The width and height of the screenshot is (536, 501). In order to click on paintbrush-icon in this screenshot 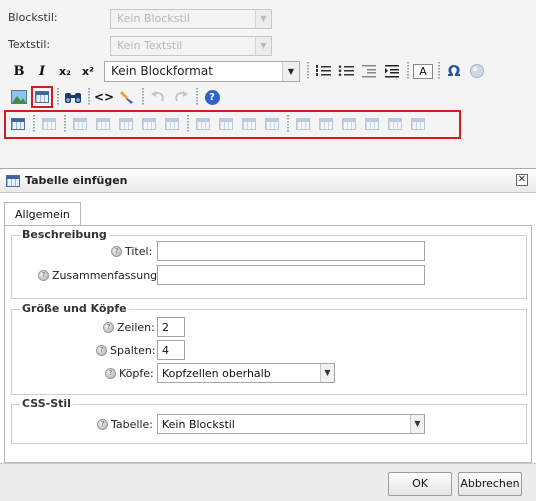, I will do `click(127, 97)`.